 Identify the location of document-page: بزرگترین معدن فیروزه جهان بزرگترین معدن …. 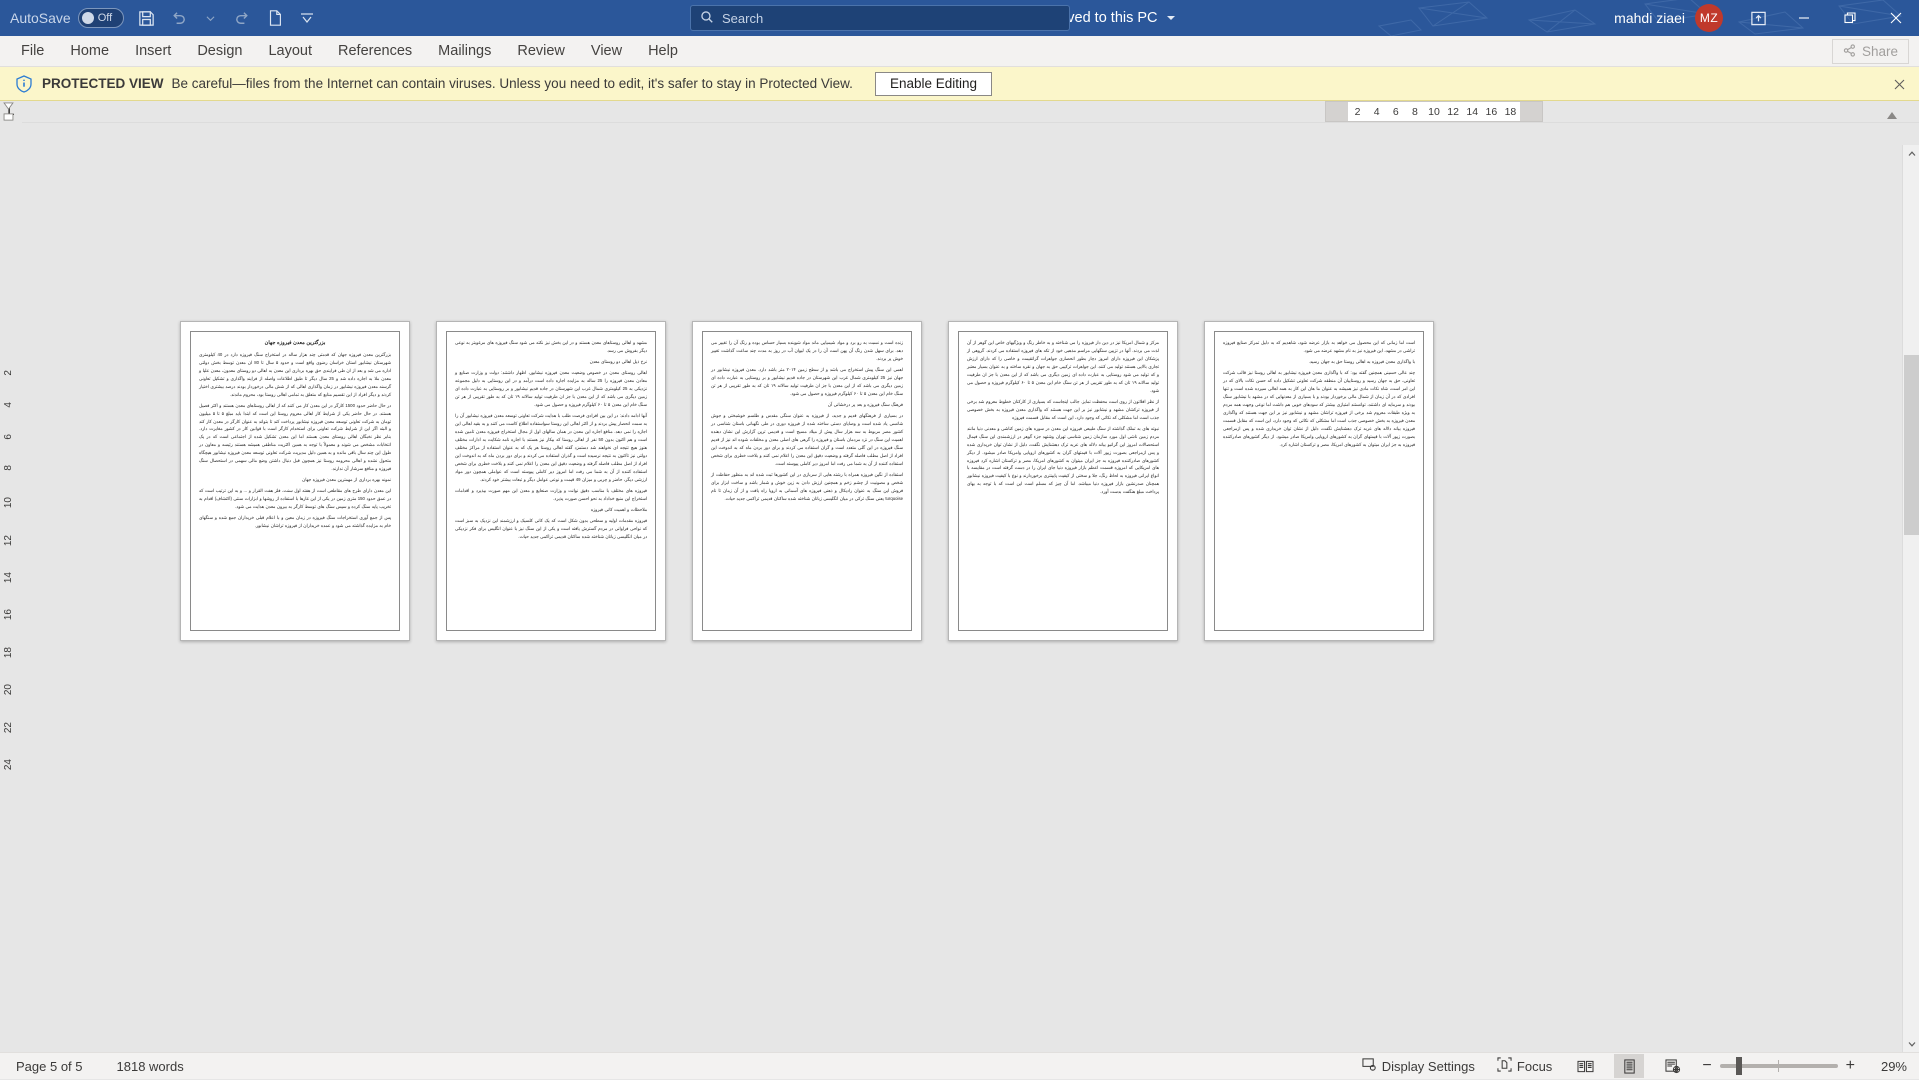
(295, 481).